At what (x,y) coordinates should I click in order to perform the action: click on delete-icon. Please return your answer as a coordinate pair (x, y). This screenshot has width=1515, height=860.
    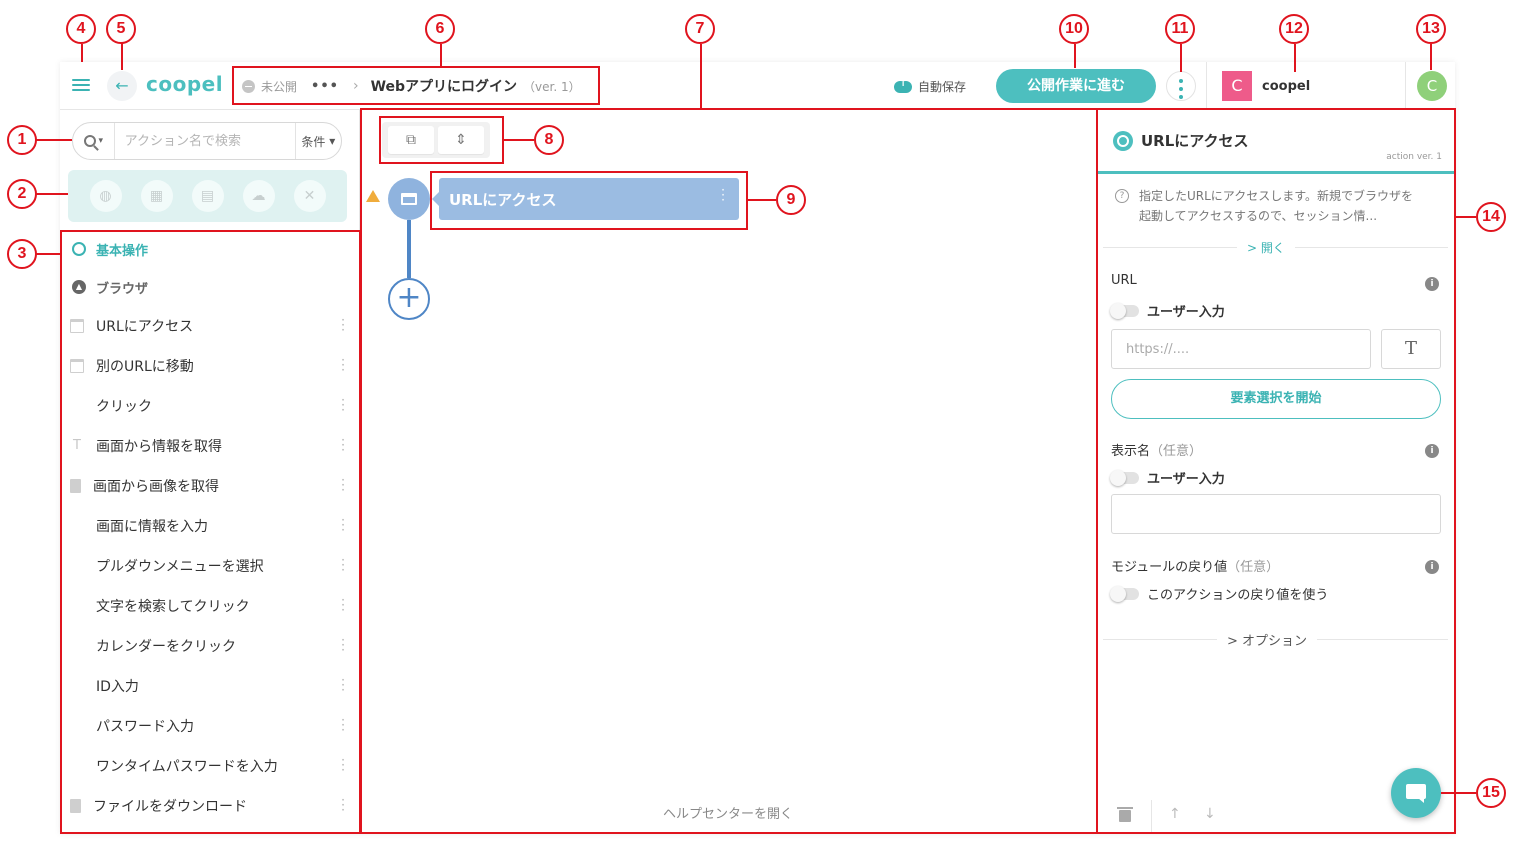
    Looking at the image, I should click on (1125, 814).